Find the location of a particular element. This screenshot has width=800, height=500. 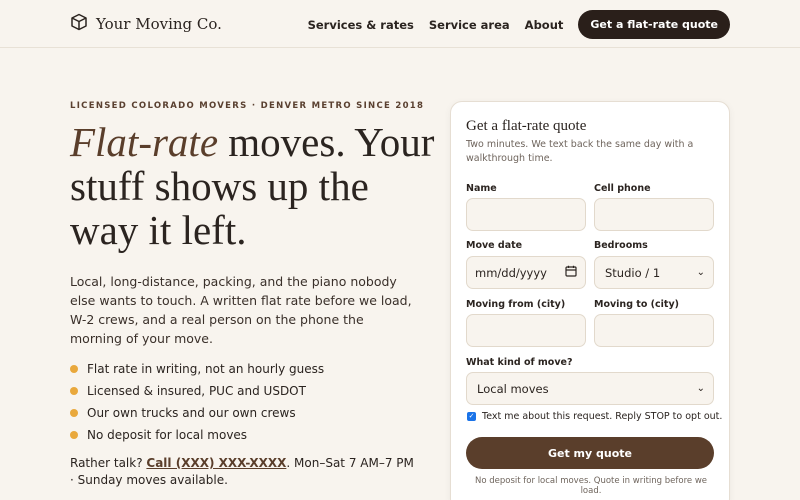

feature-text: Licensed & insured, PUC and USDOT is located at coordinates (196, 391).